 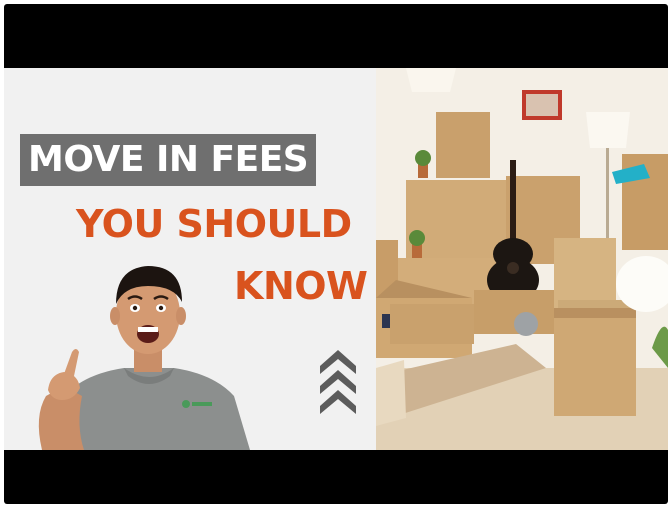 I want to click on presenter-photo, so click(x=144, y=358).